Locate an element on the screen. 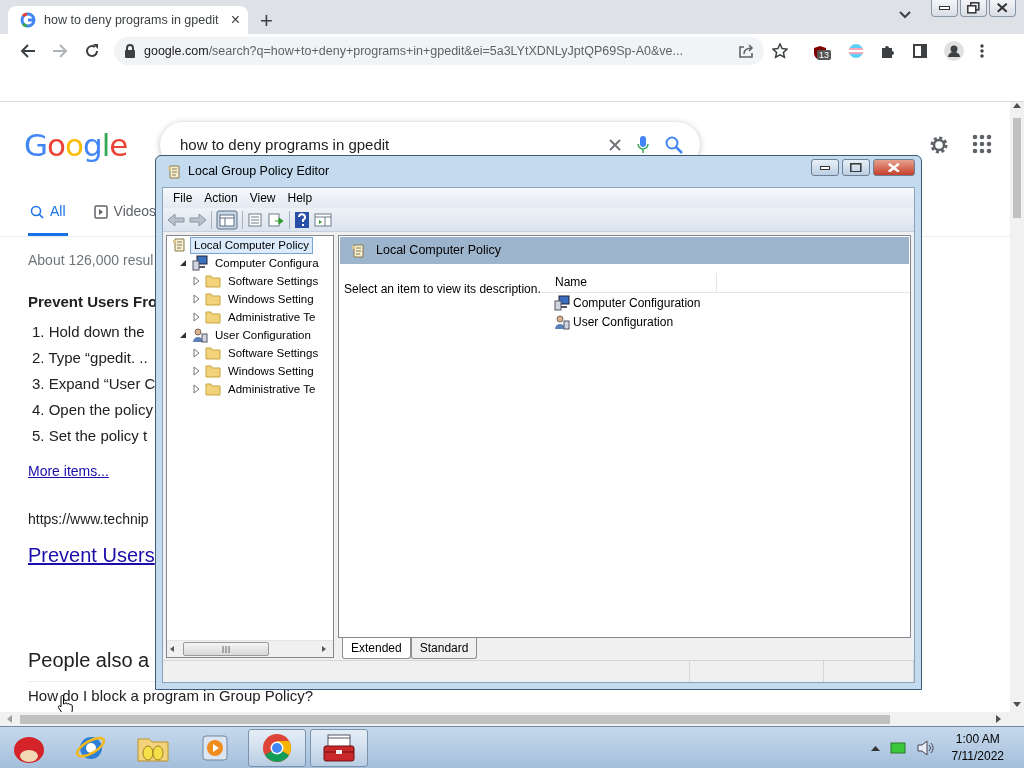 This screenshot has width=1024, height=768. menu-item: Action is located at coordinates (221, 198).